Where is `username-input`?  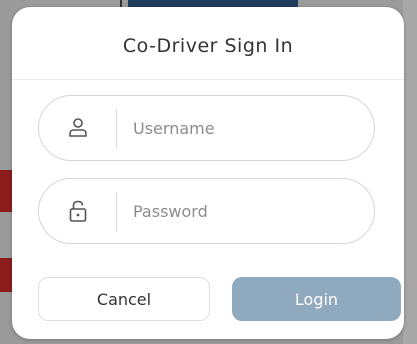 username-input is located at coordinates (243, 128).